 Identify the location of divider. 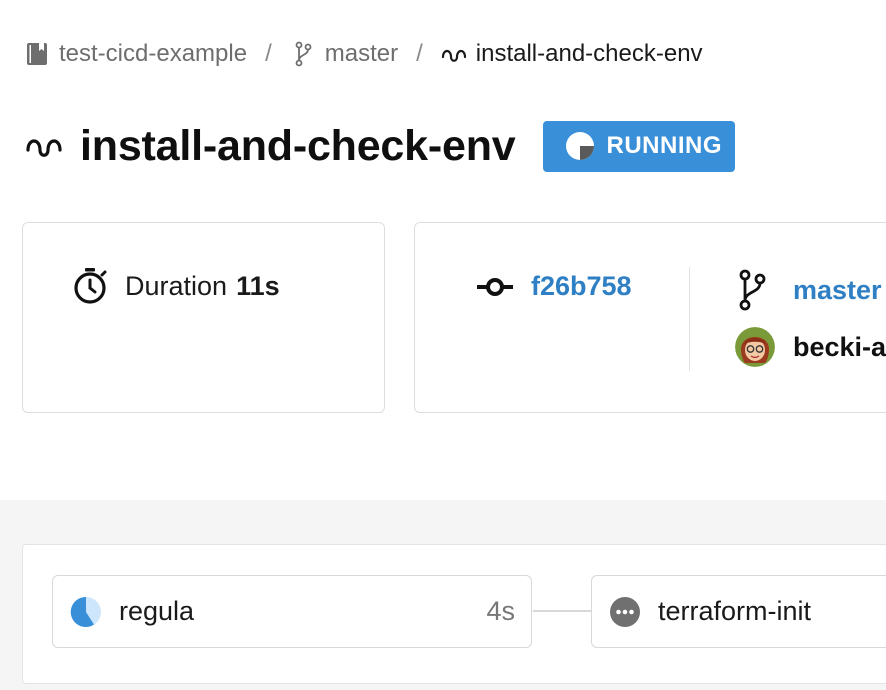
(689, 319).